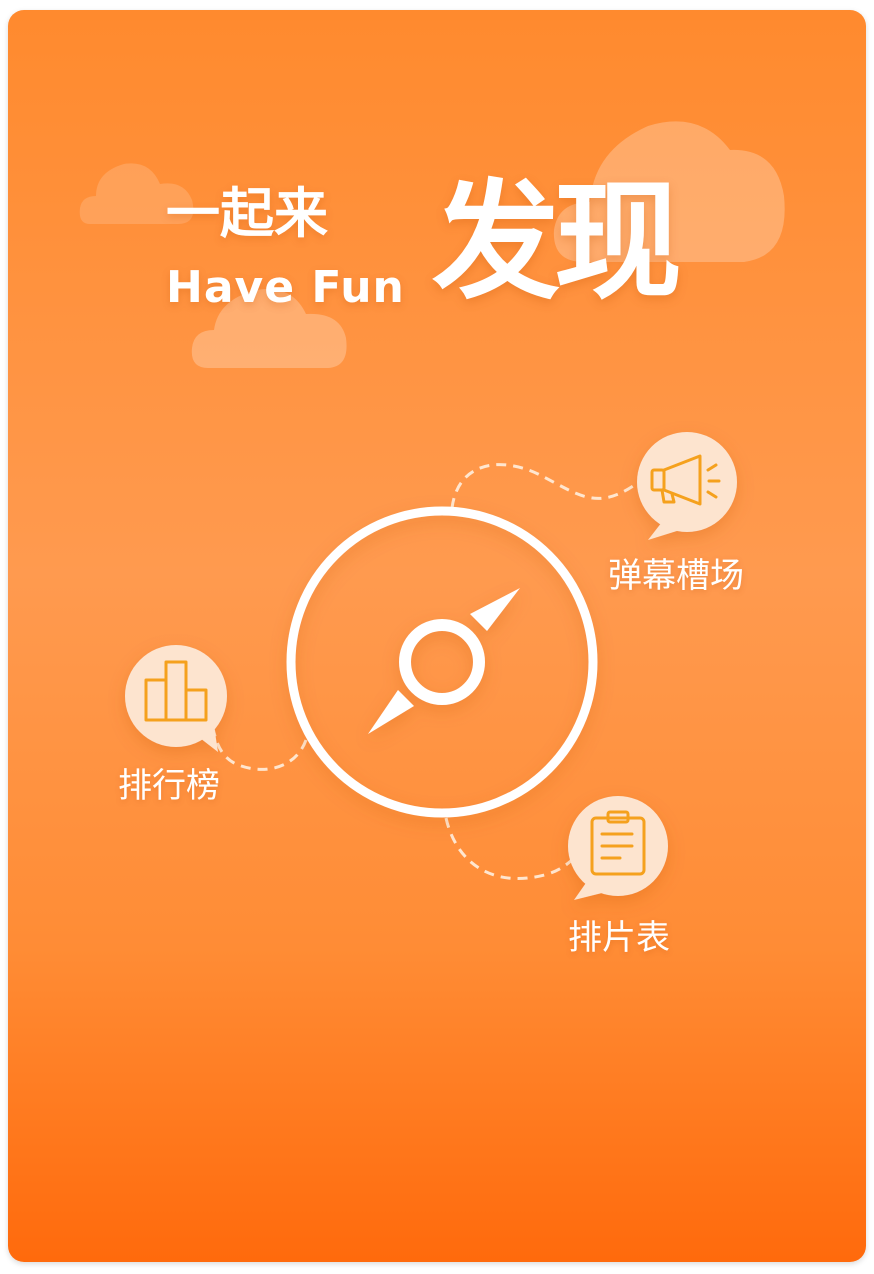 This screenshot has width=874, height=1274. What do you see at coordinates (259, 747) in the screenshot?
I see `connector-ranking` at bounding box center [259, 747].